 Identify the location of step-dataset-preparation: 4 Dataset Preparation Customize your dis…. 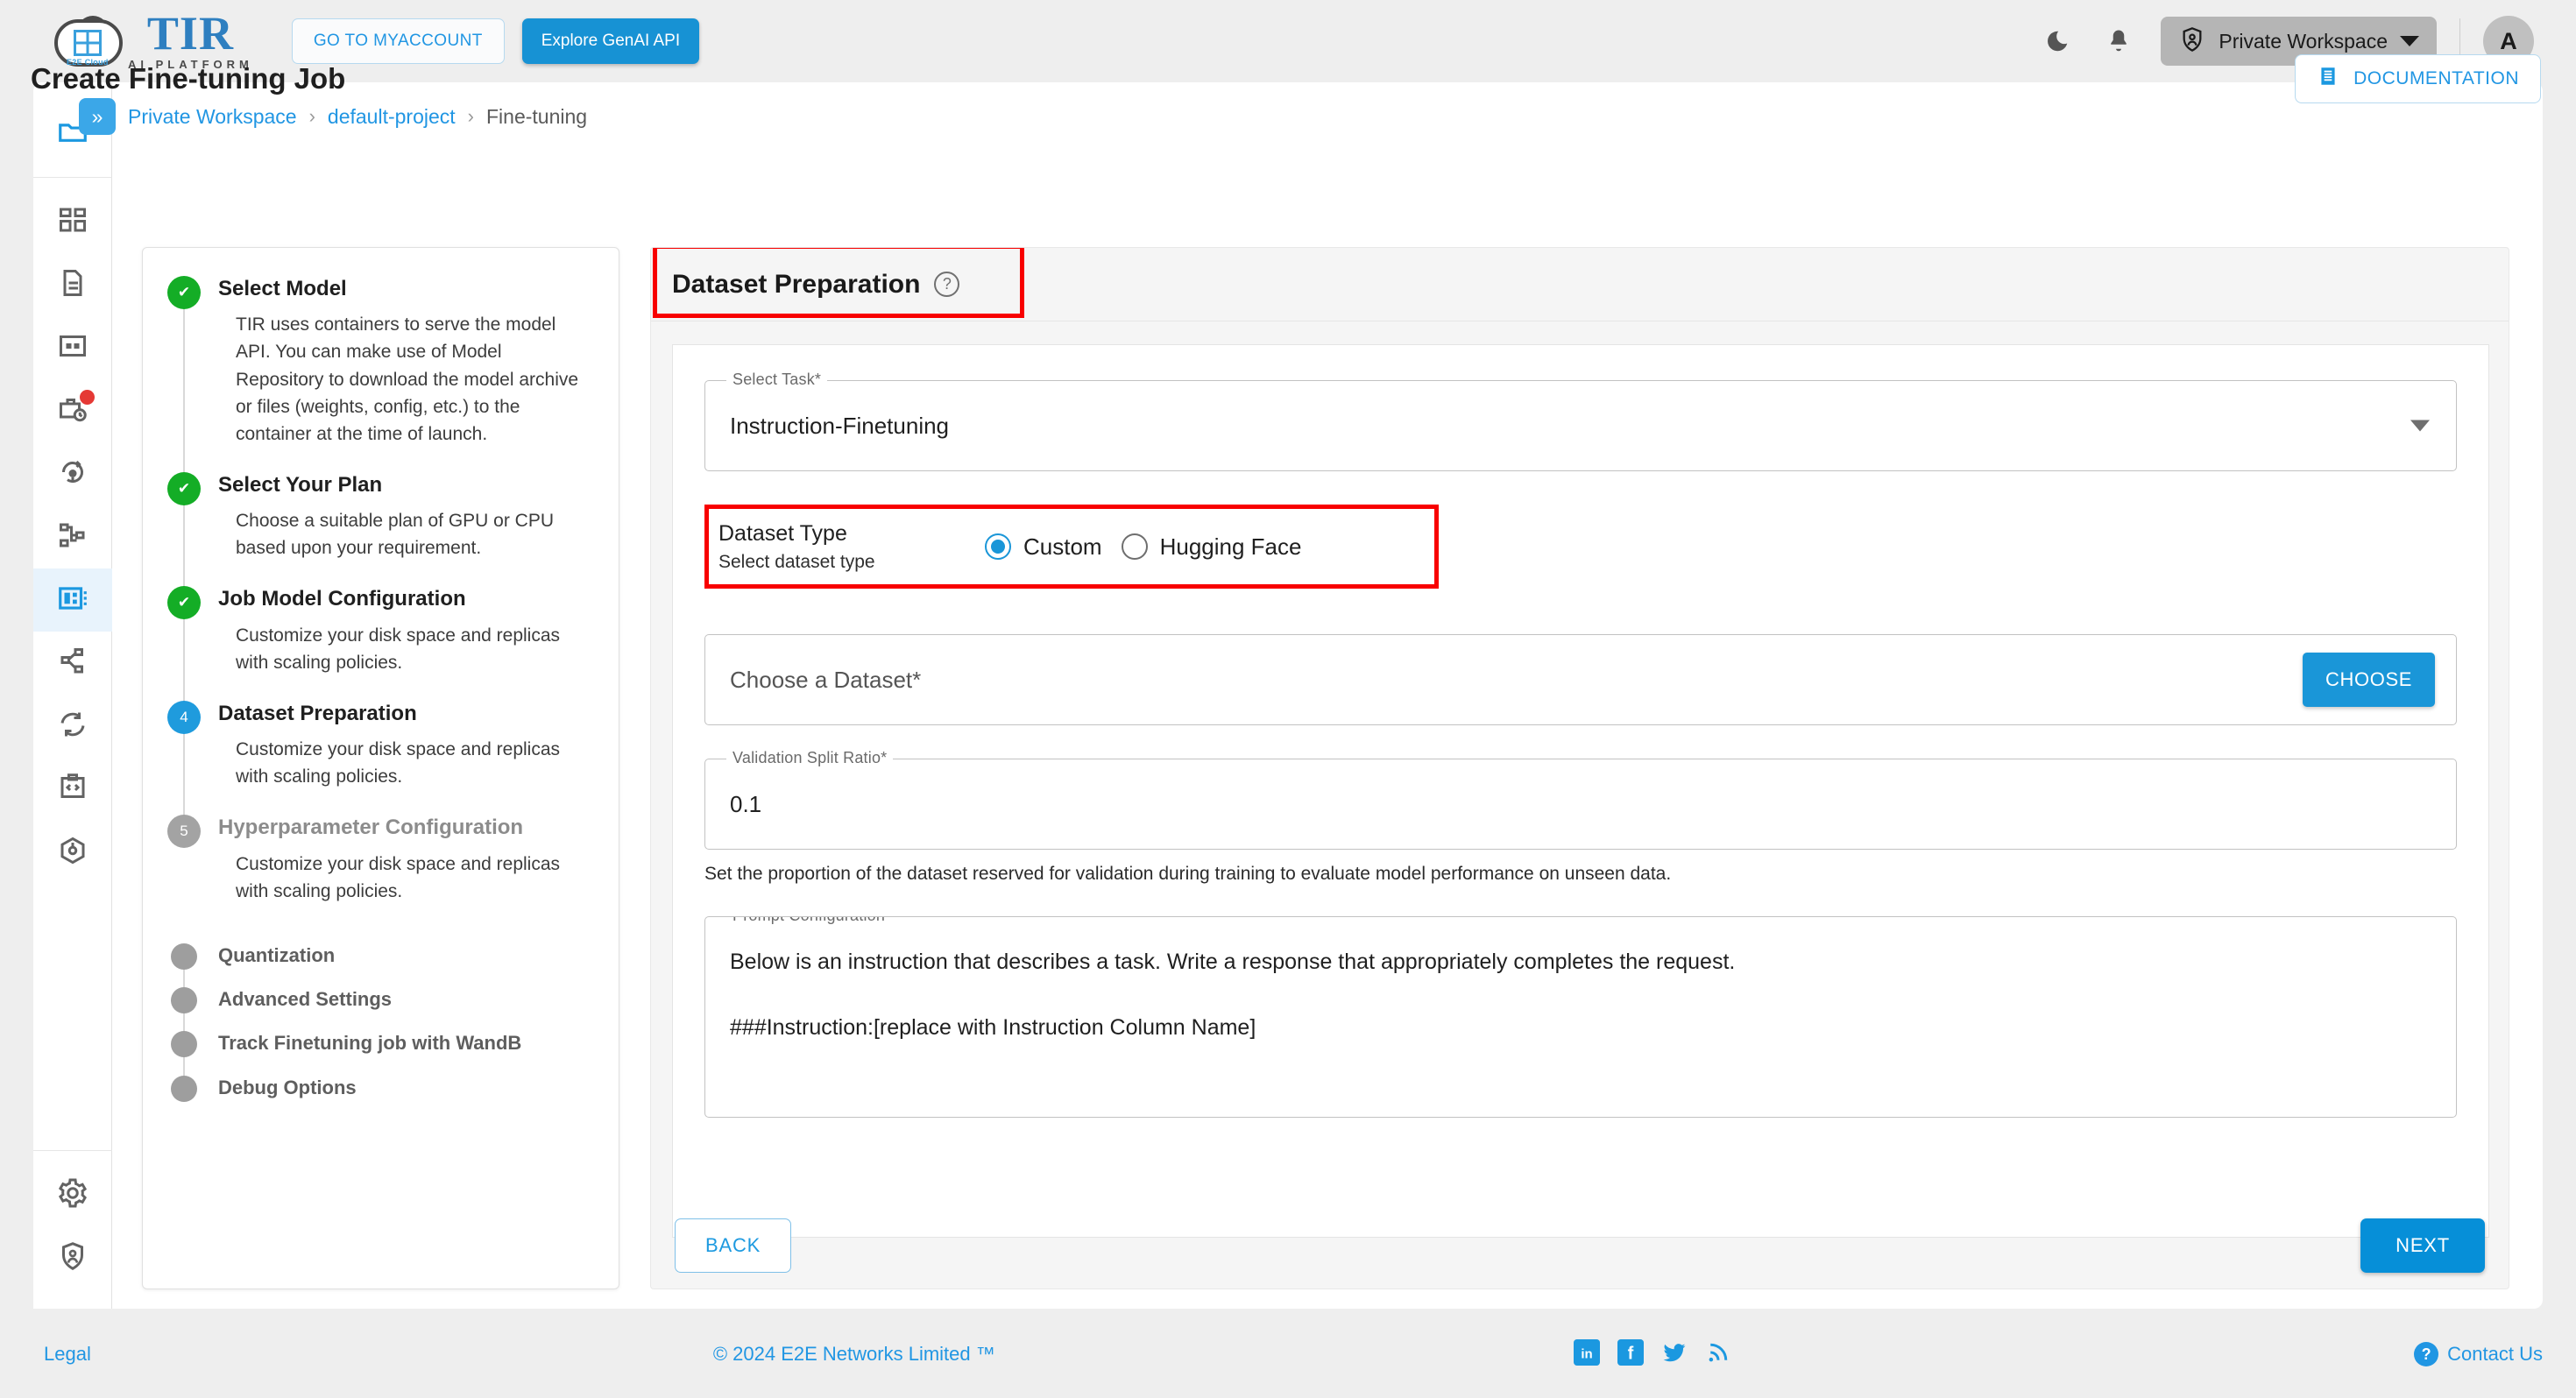
(381, 762).